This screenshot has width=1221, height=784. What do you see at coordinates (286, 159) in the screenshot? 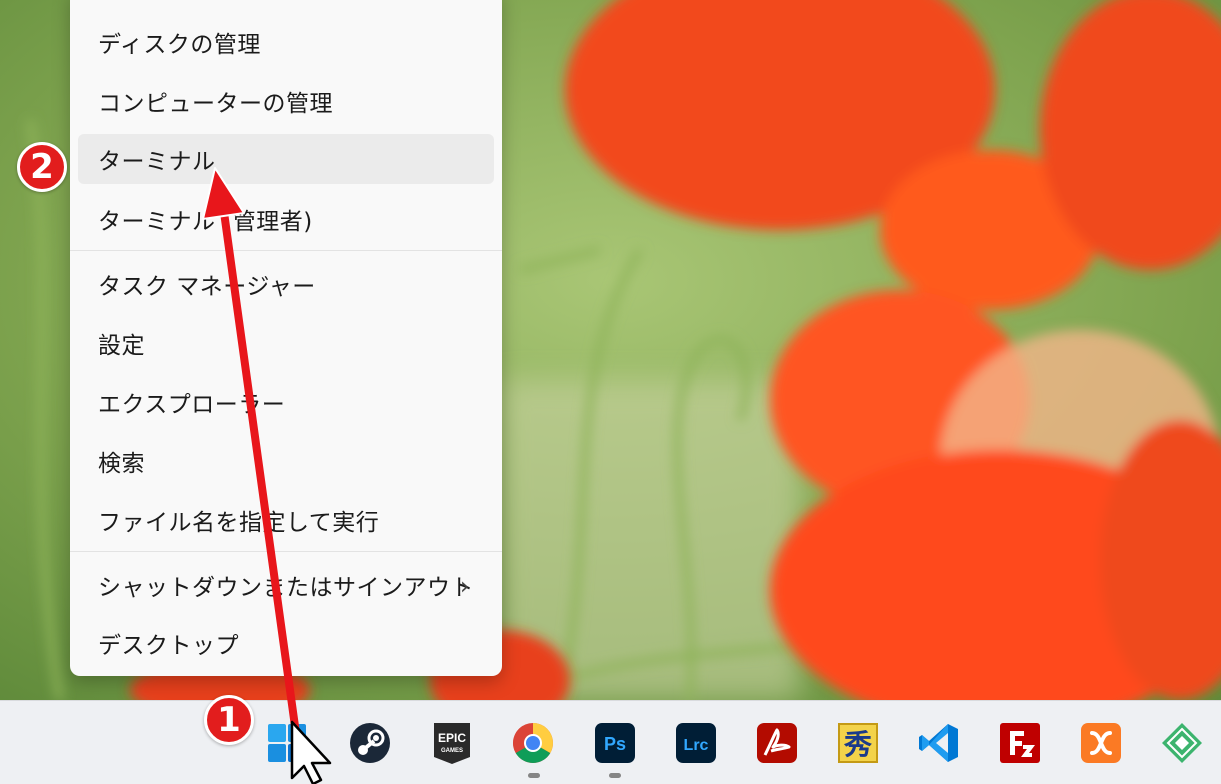
I see `menu-item-terminal: ターミナル` at bounding box center [286, 159].